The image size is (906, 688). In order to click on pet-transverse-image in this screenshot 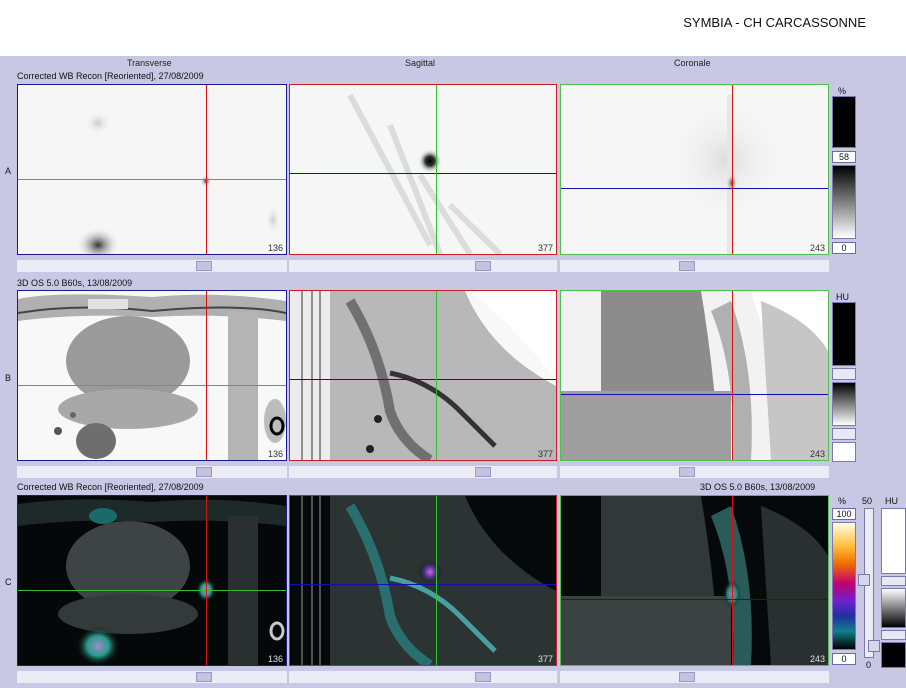, I will do `click(178, 182)`.